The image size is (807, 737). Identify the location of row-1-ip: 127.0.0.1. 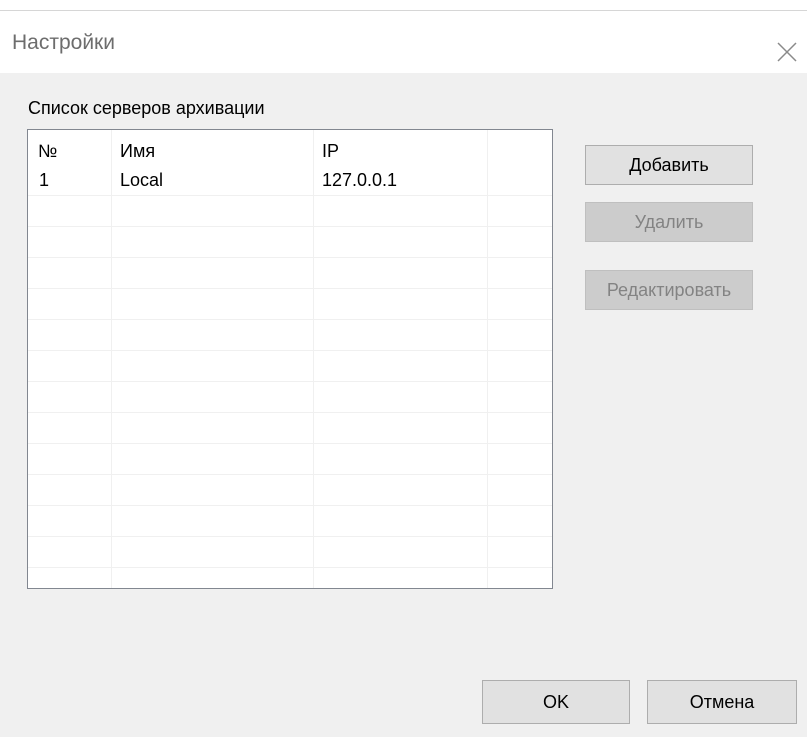
(359, 180).